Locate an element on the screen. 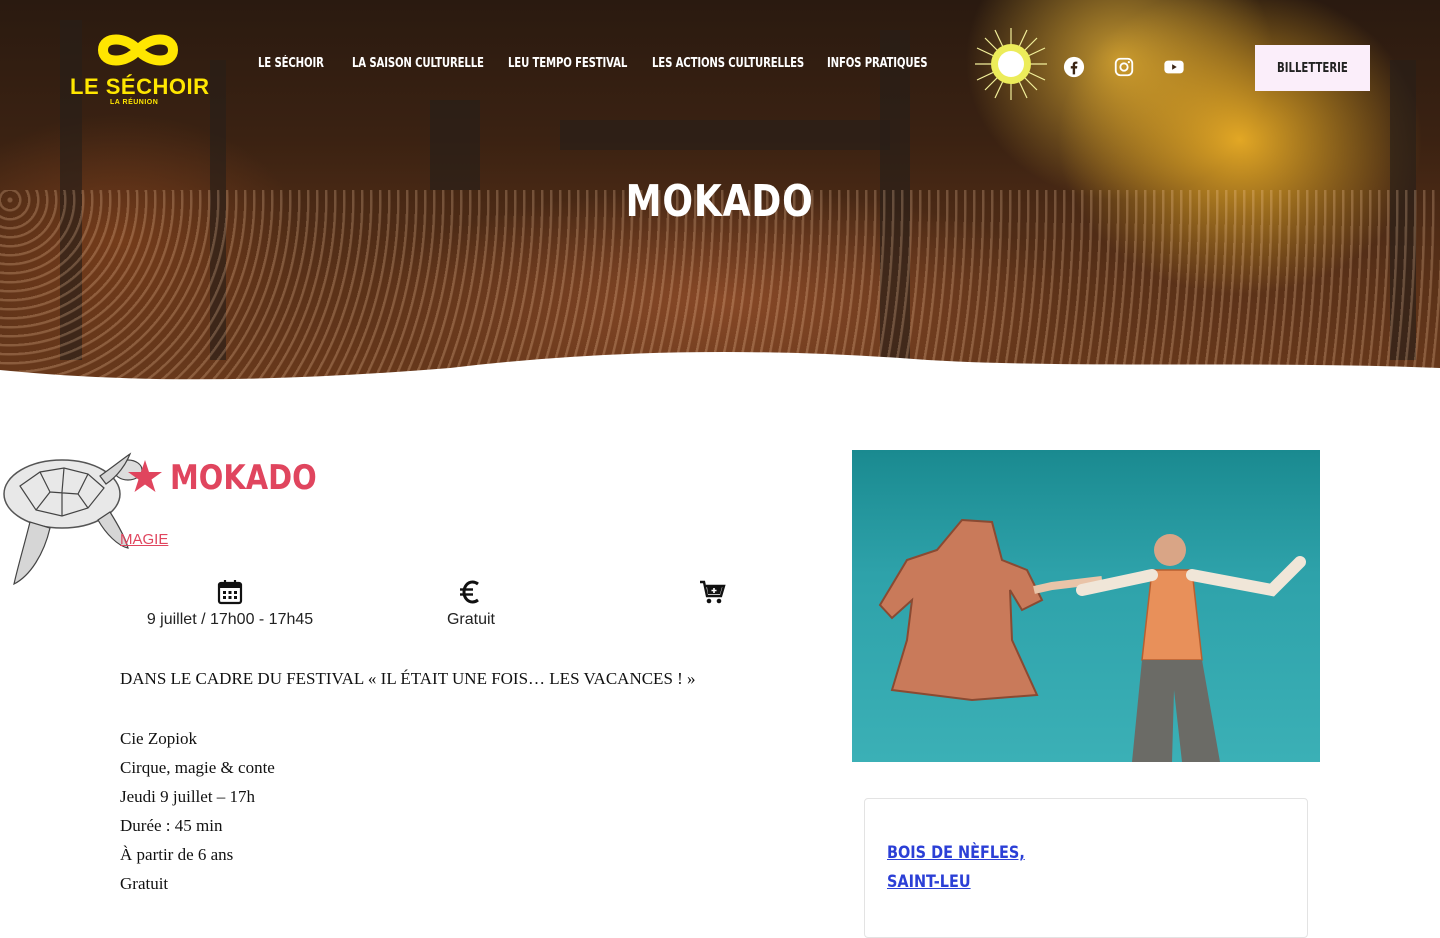  description-line: Gratuit is located at coordinates (144, 883).